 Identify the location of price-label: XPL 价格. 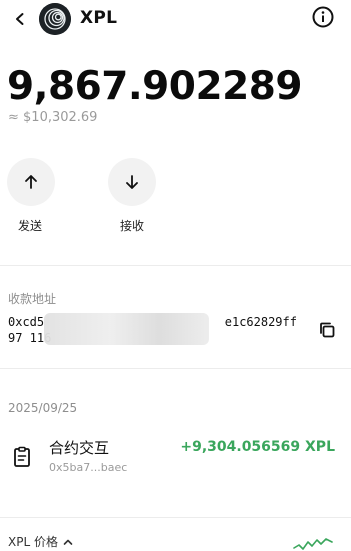
(33, 542).